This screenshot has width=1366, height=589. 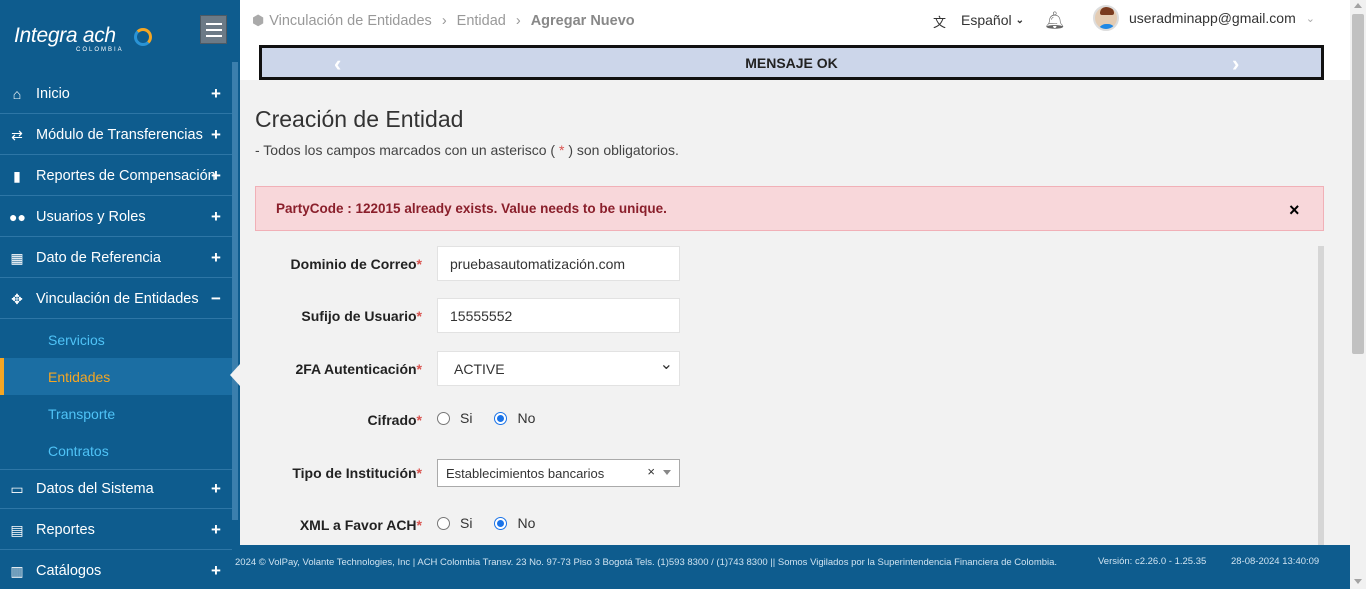 I want to click on breadcrumb-icon: ⬢, so click(x=258, y=20).